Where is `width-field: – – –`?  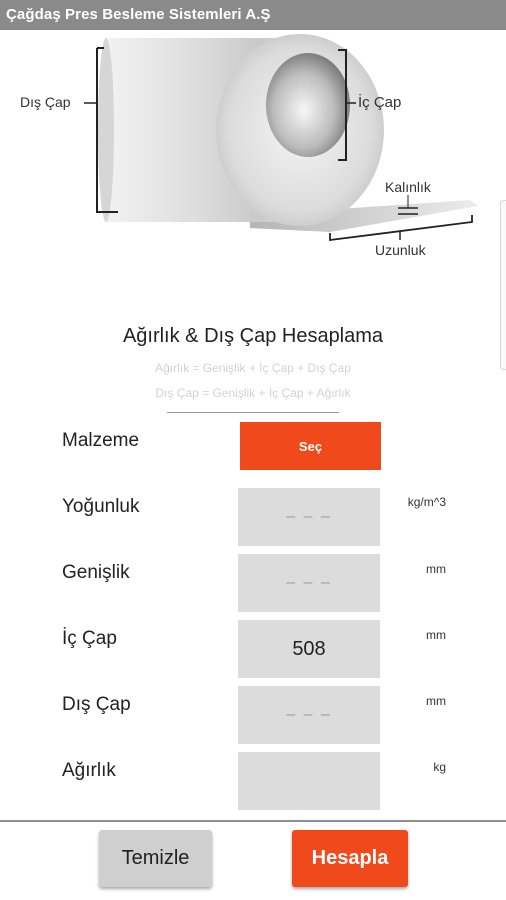
width-field: – – – is located at coordinates (309, 583).